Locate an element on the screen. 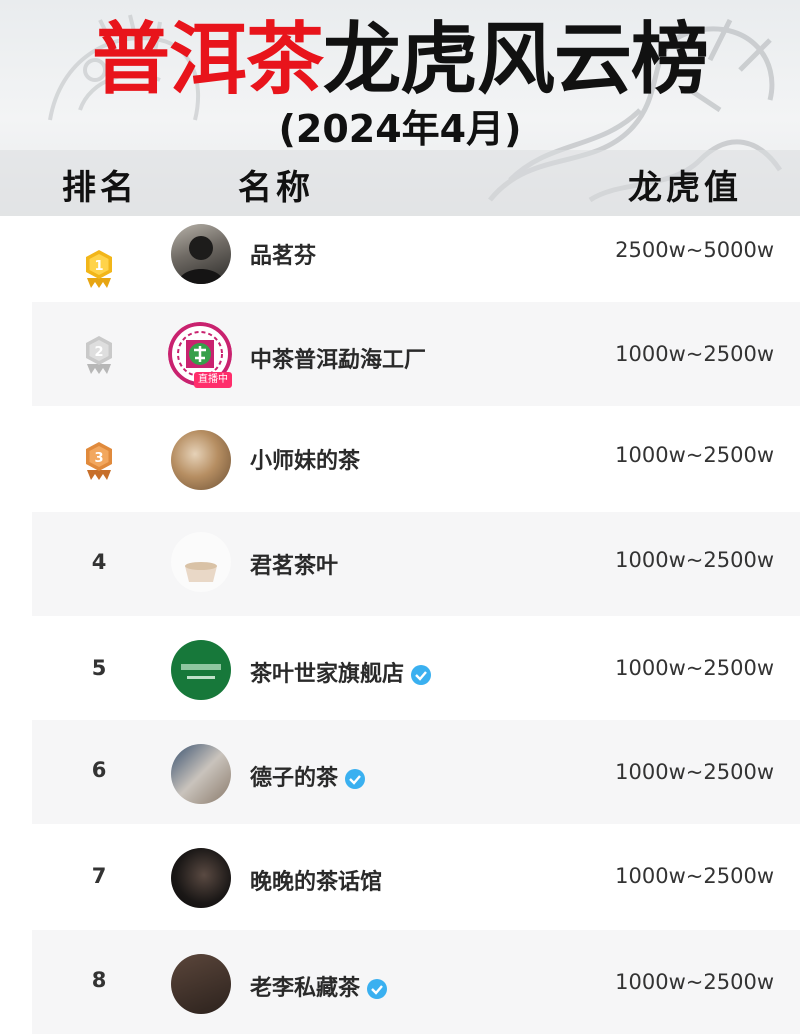 Image resolution: width=800 pixels, height=1034 pixels. list-item: 8 老李私藏茶 1000w~2500w is located at coordinates (400, 982).